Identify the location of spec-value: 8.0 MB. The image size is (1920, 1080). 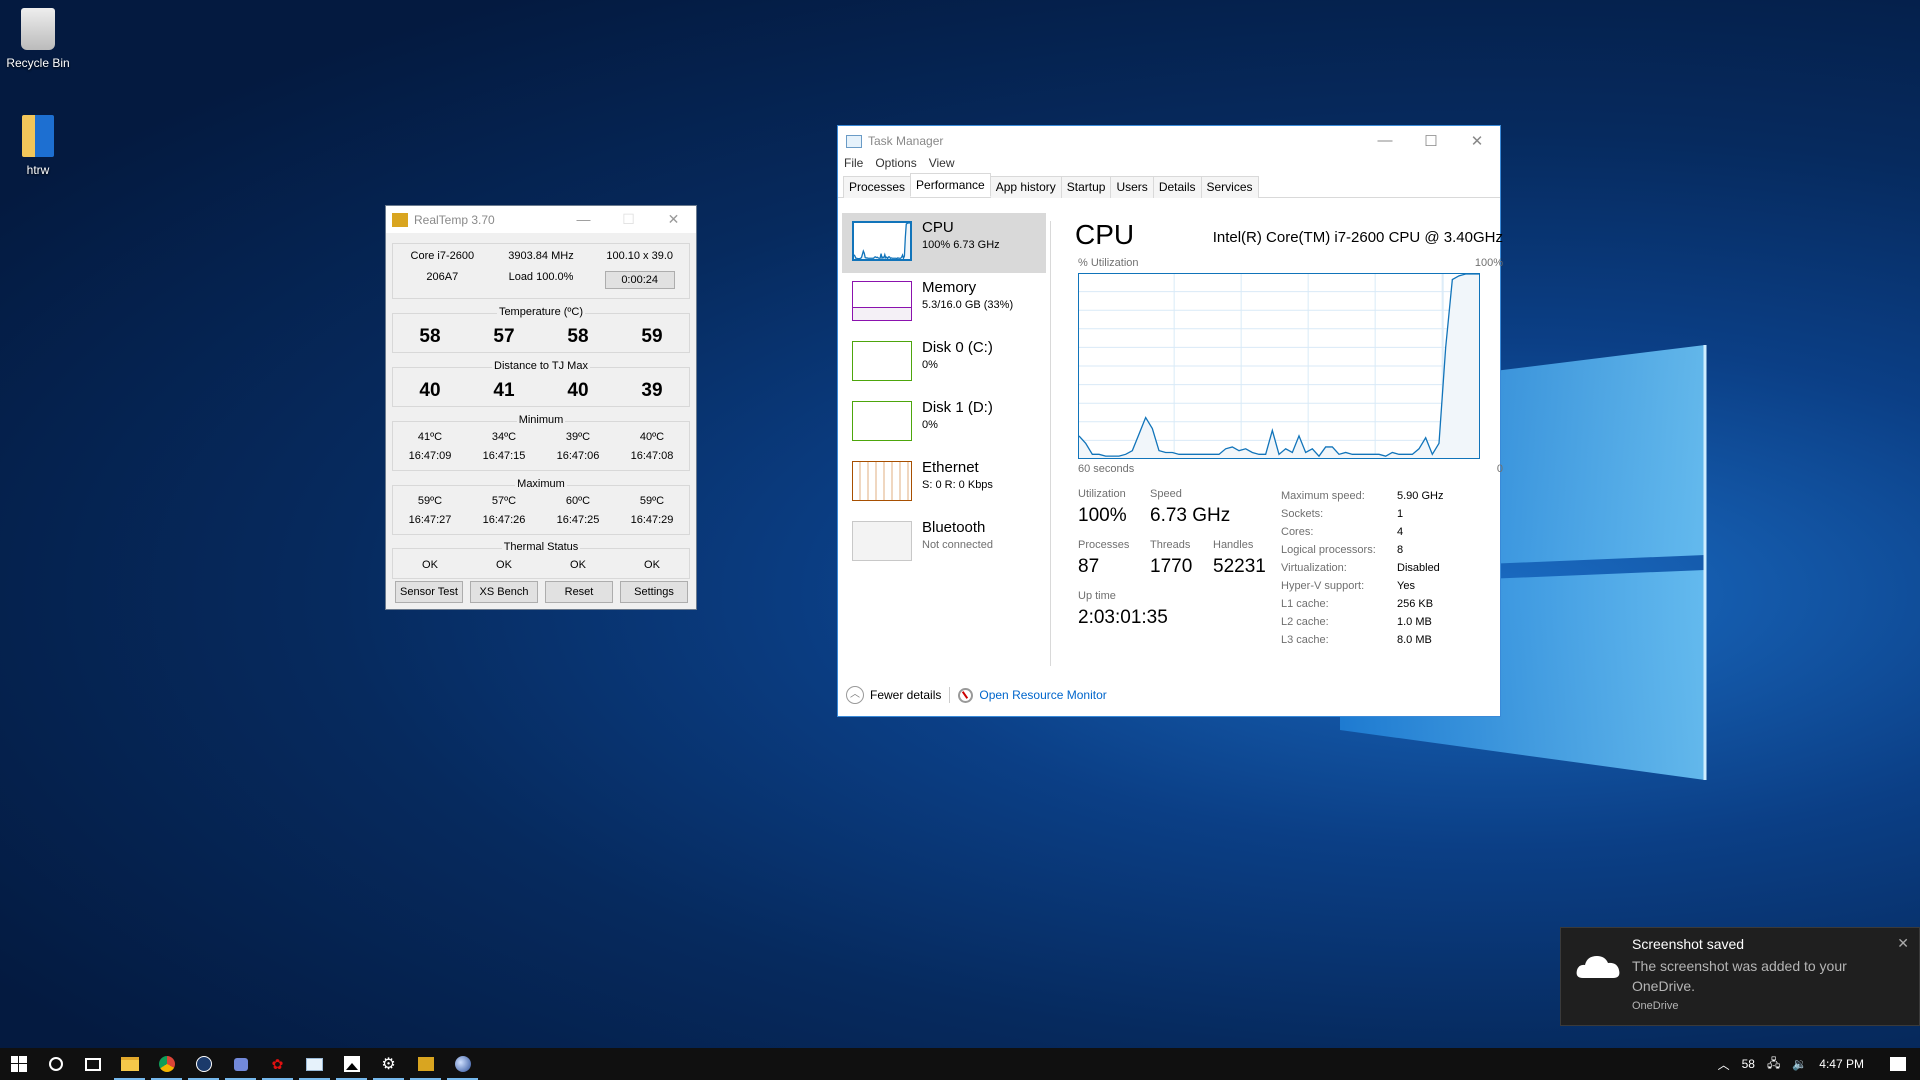
(1414, 640).